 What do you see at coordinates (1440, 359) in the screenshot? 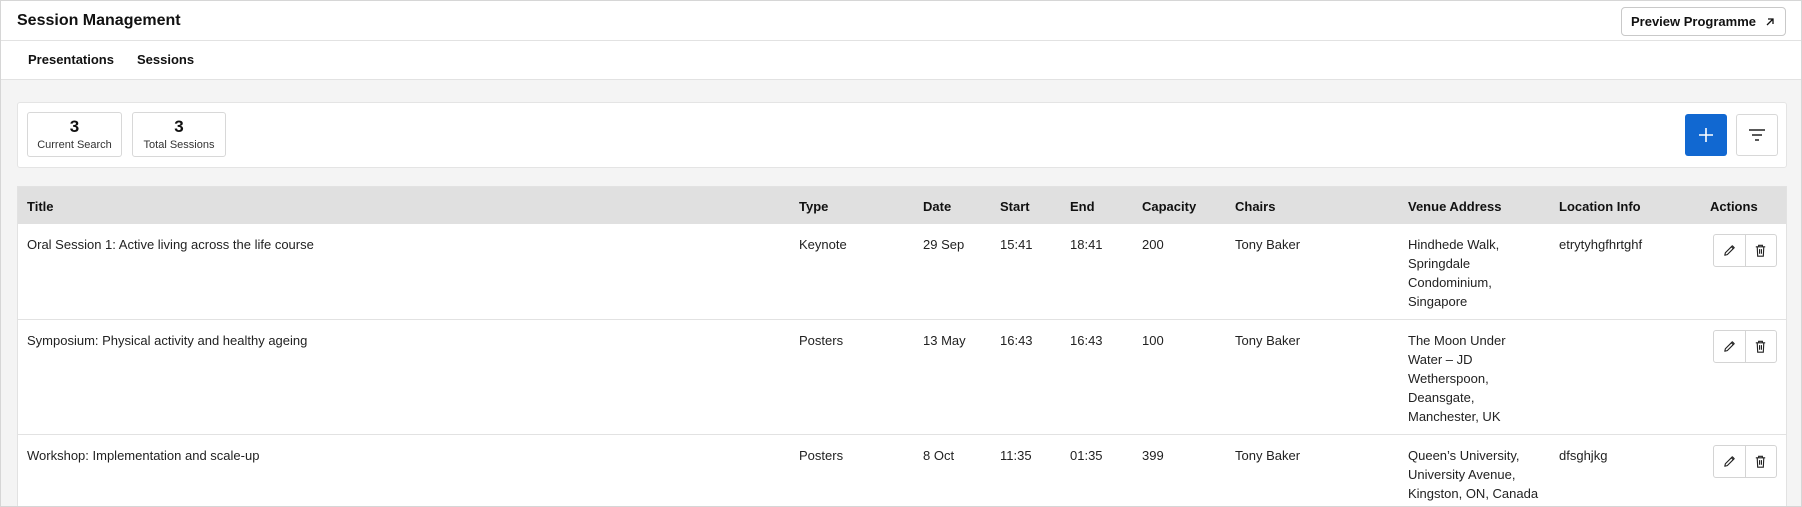
I see `venue-line: Water – JD` at bounding box center [1440, 359].